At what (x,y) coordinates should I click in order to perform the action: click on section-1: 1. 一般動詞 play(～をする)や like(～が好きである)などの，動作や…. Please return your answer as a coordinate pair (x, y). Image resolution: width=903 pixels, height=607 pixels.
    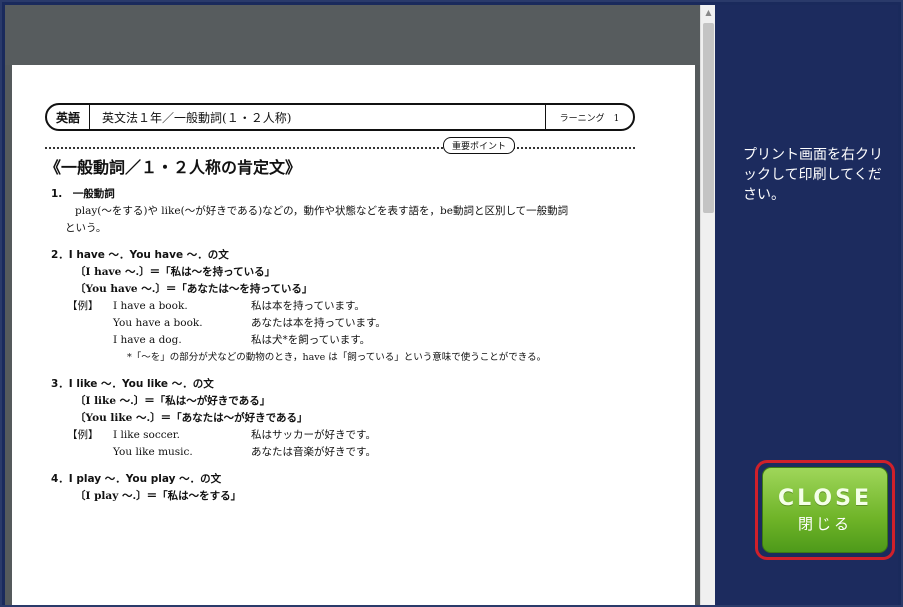
    Looking at the image, I should click on (345, 211).